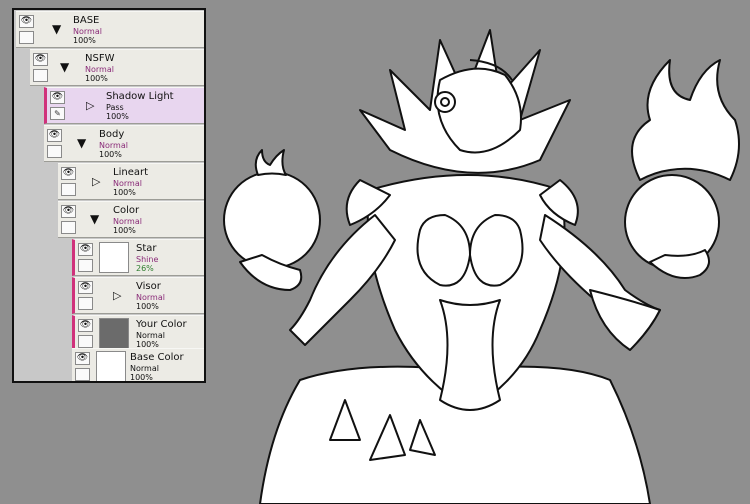 This screenshot has width=750, height=504. What do you see at coordinates (100, 58) in the screenshot?
I see `layer-name: NSFW` at bounding box center [100, 58].